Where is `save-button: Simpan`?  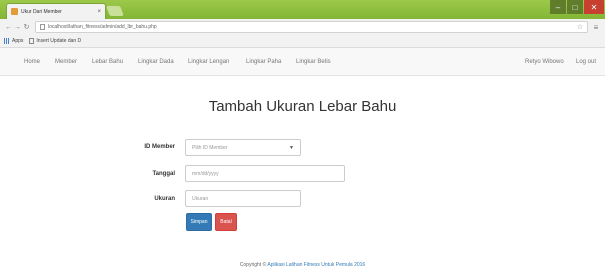 save-button: Simpan is located at coordinates (199, 222).